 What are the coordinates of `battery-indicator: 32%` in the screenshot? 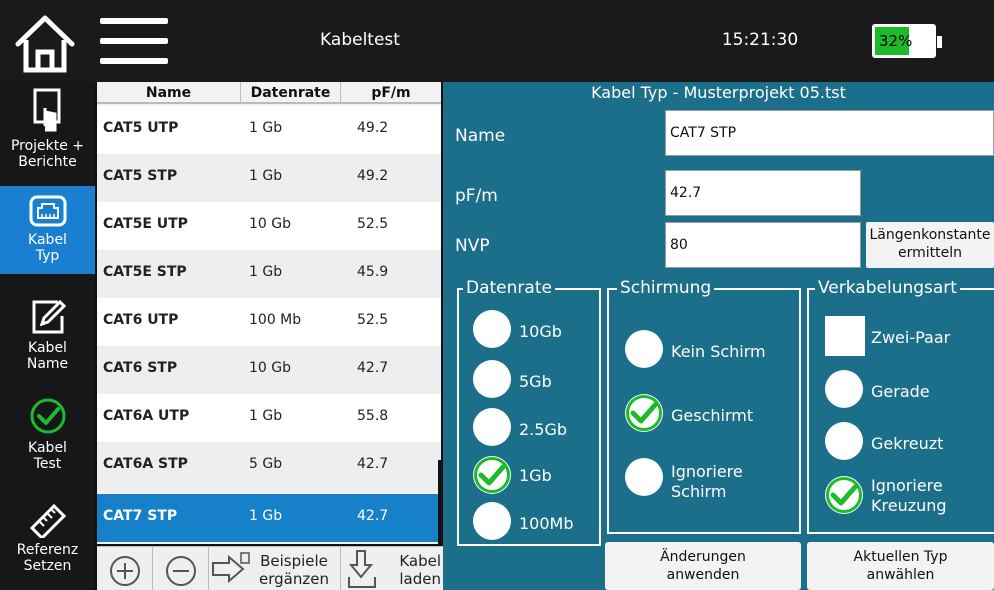 It's located at (907, 41).